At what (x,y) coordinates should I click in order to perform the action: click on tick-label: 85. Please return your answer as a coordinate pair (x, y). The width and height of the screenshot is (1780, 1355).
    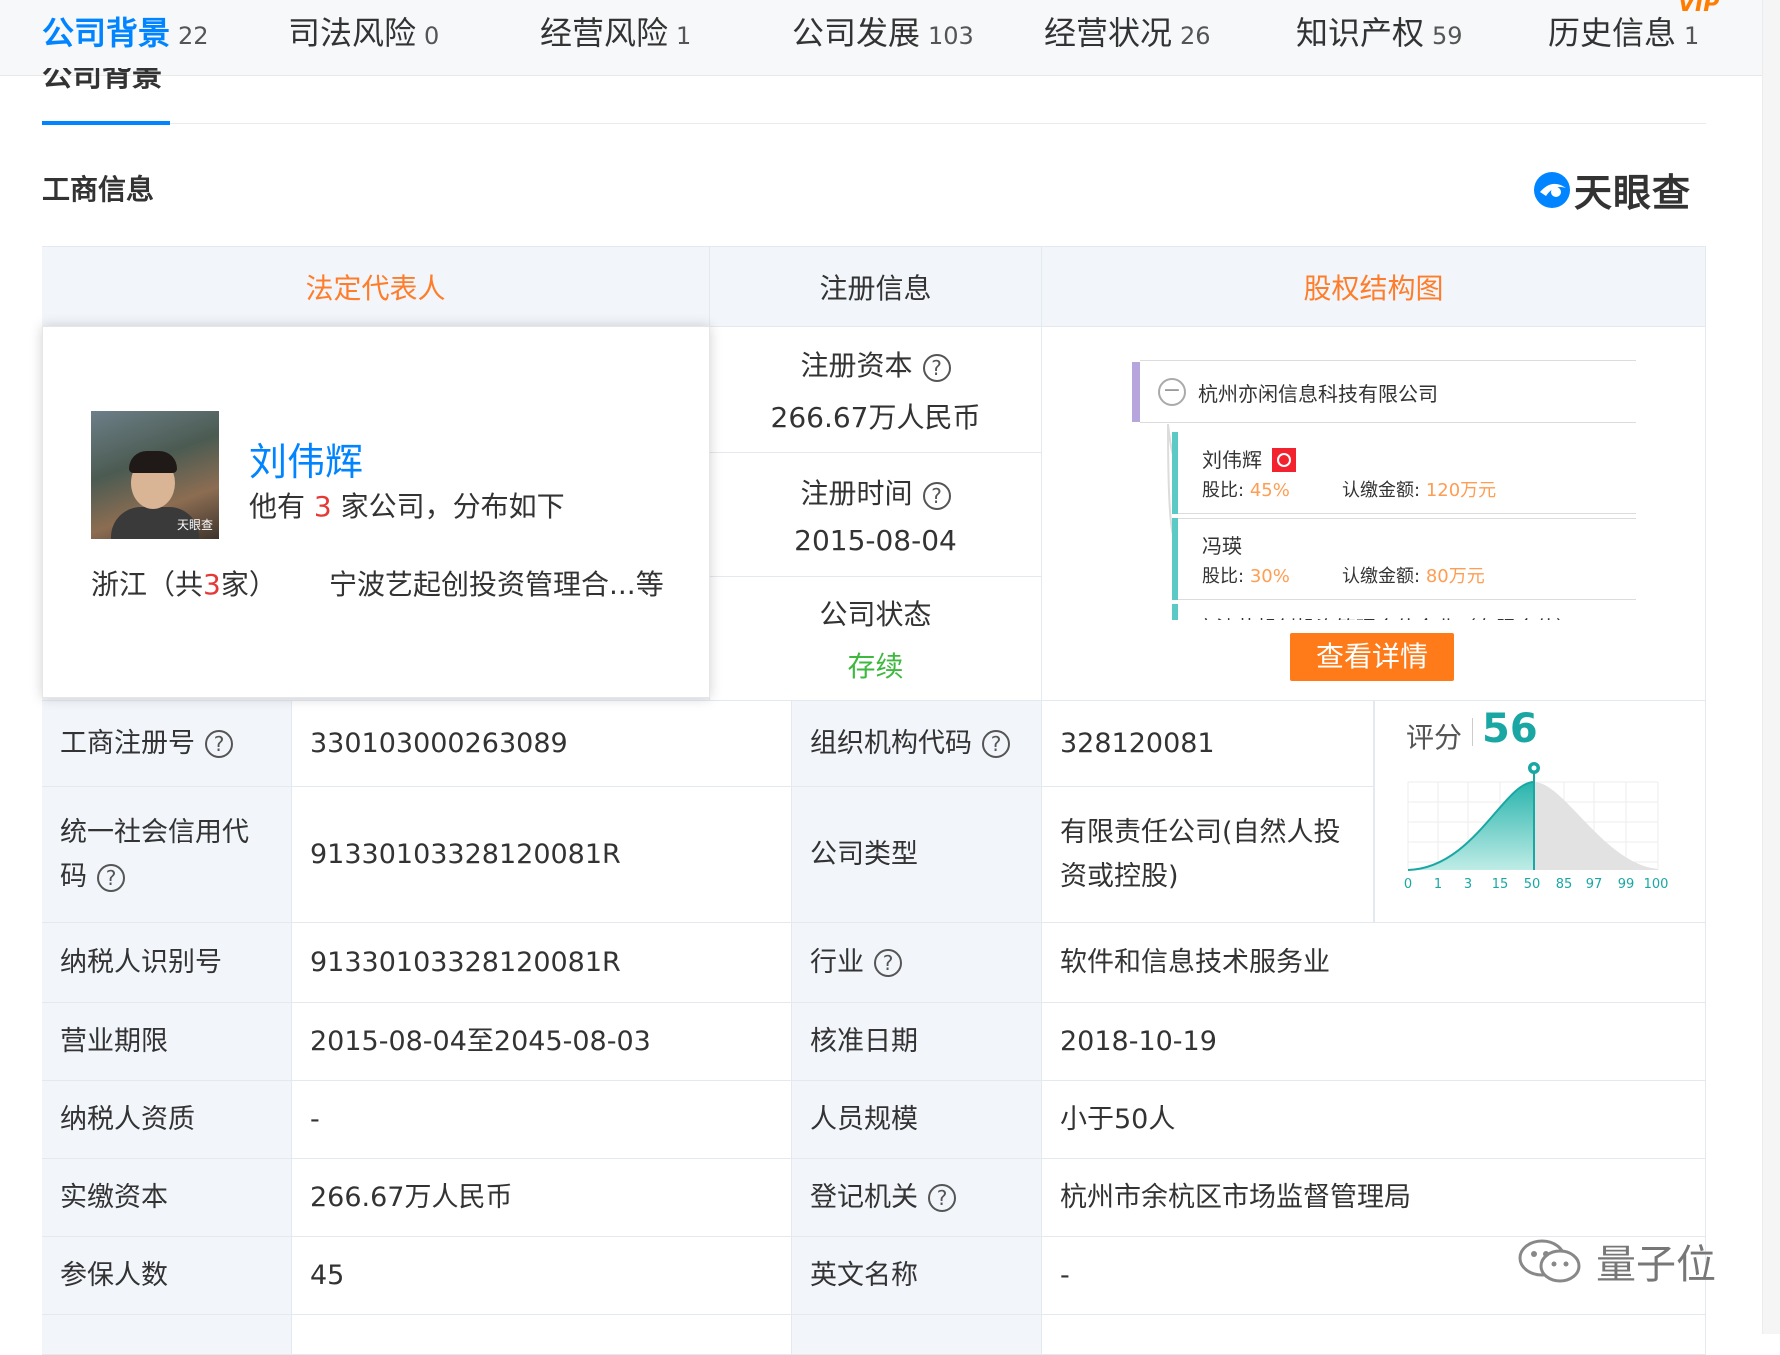
    Looking at the image, I should click on (1564, 884).